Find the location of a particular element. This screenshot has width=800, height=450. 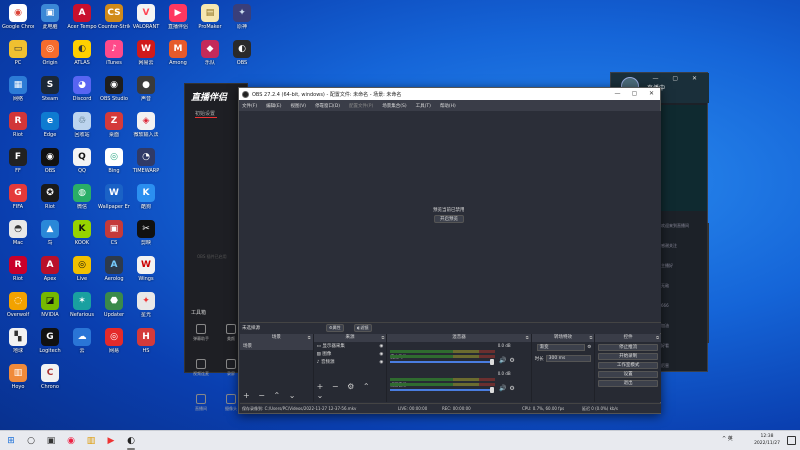

desktop-icon: ◎ 网易 is located at coordinates (114, 341).